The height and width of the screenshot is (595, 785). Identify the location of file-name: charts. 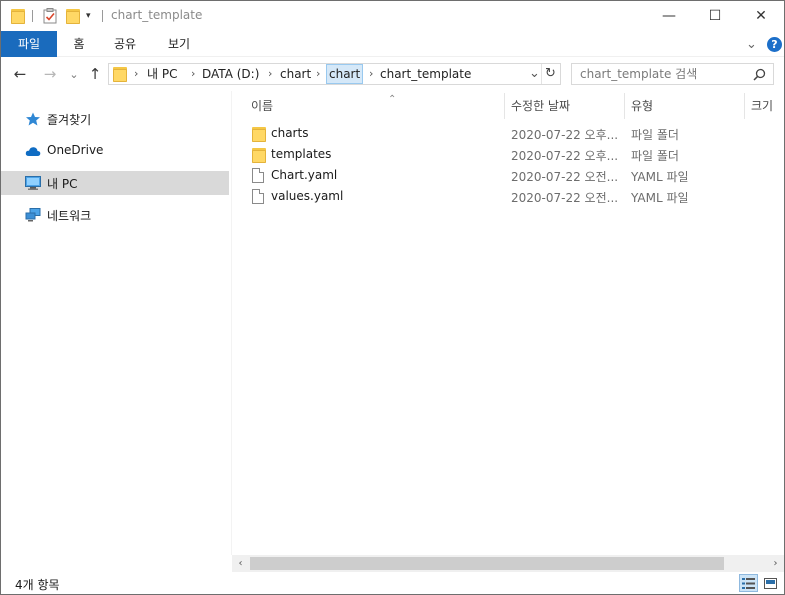
(290, 133).